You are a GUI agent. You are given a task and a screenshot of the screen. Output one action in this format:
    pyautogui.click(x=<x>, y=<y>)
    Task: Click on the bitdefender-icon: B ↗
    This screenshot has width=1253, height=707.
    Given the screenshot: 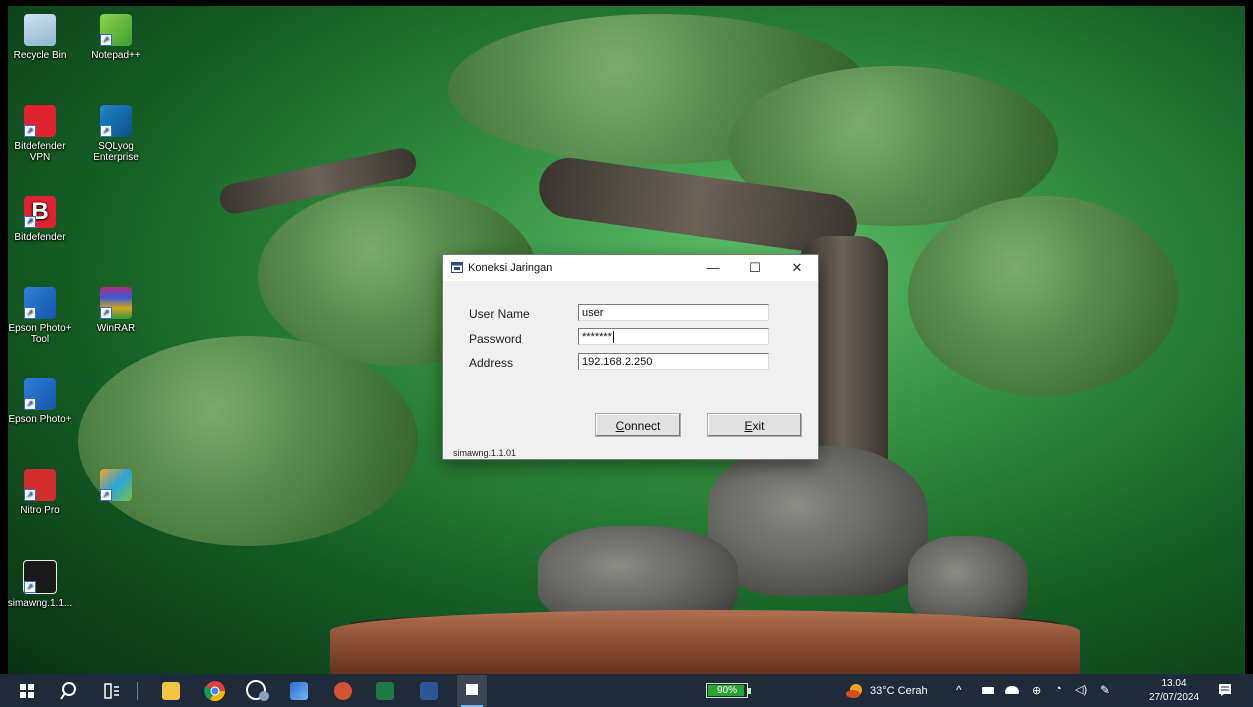 What is the action you would take?
    pyautogui.click(x=40, y=212)
    